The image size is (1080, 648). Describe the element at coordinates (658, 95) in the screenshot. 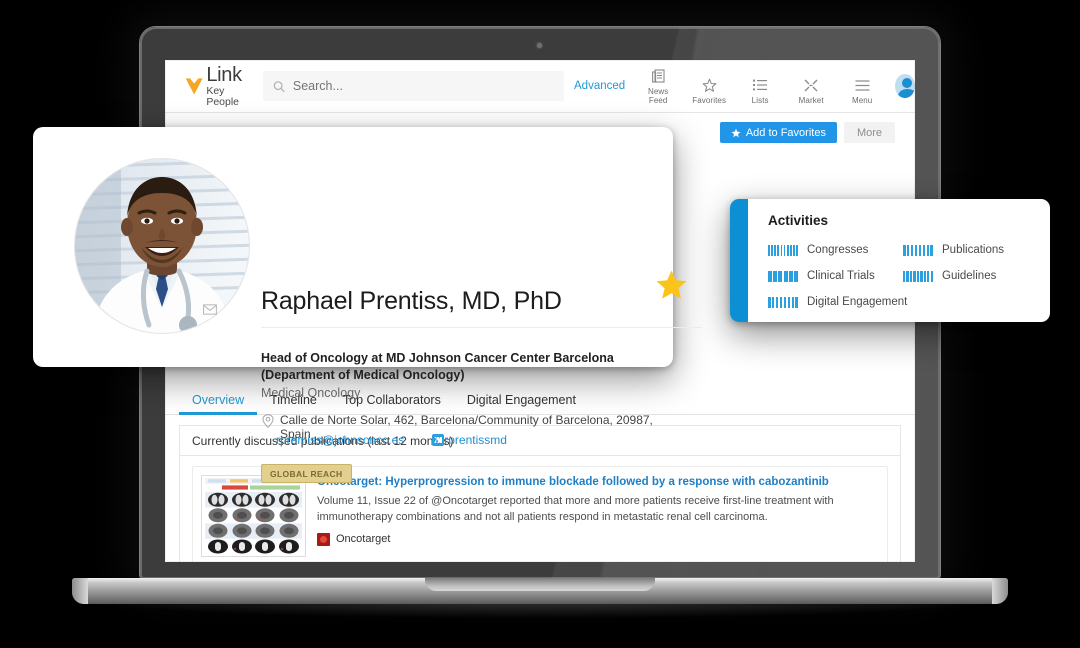

I see `nav-label: News Feed` at that location.